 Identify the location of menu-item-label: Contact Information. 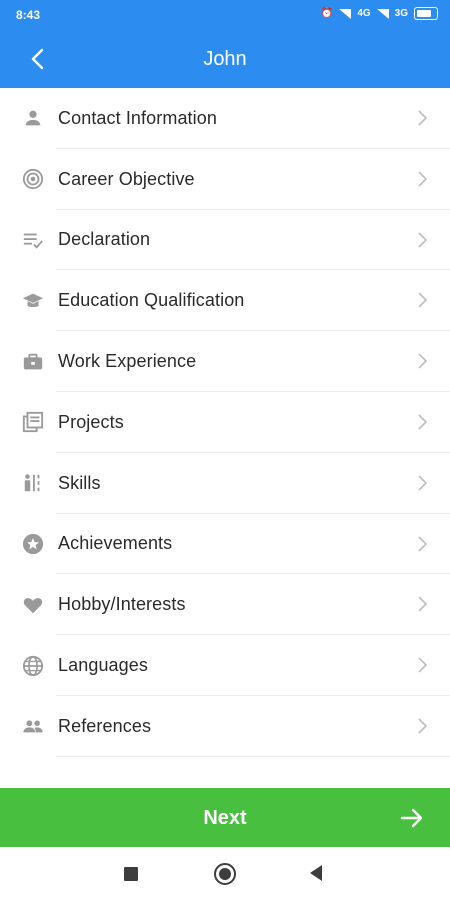
(137, 117).